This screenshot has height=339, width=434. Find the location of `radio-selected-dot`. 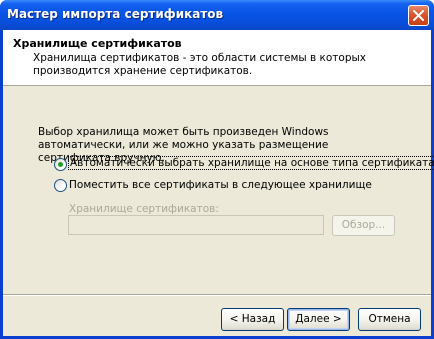

radio-selected-dot is located at coordinates (60, 164).